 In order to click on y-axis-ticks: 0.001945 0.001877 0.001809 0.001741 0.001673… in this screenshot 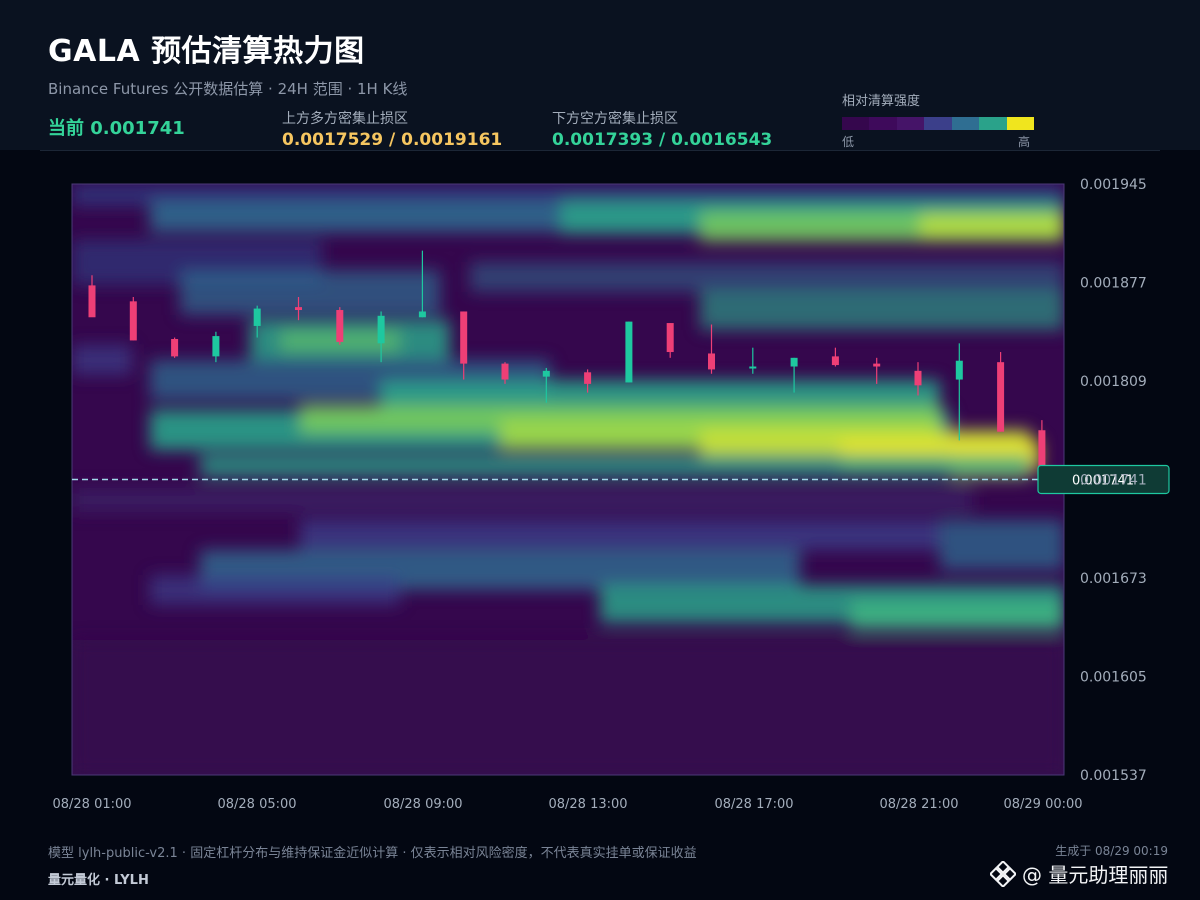, I will do `click(1113, 480)`.